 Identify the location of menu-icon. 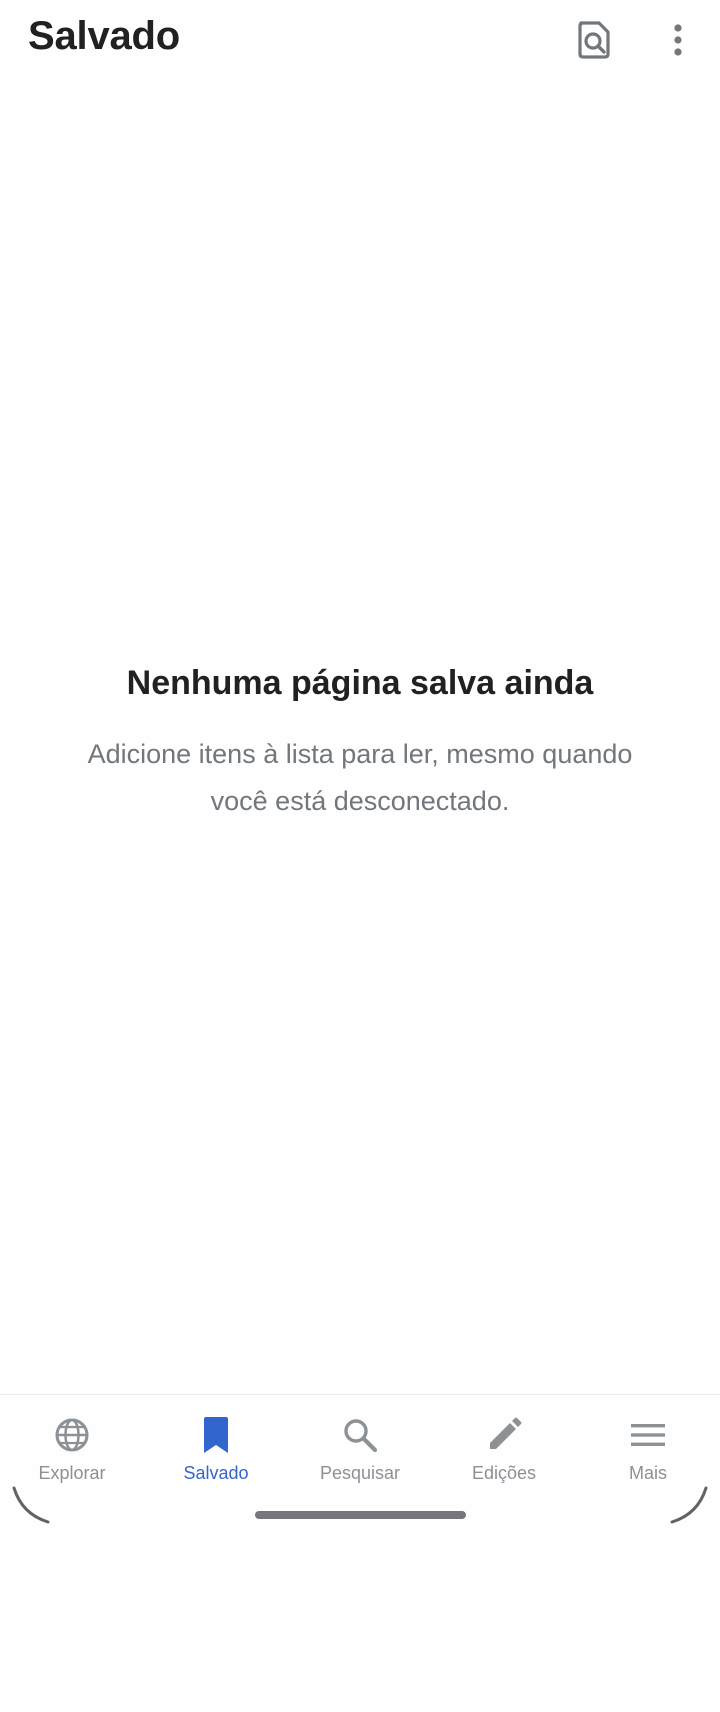
(648, 1435).